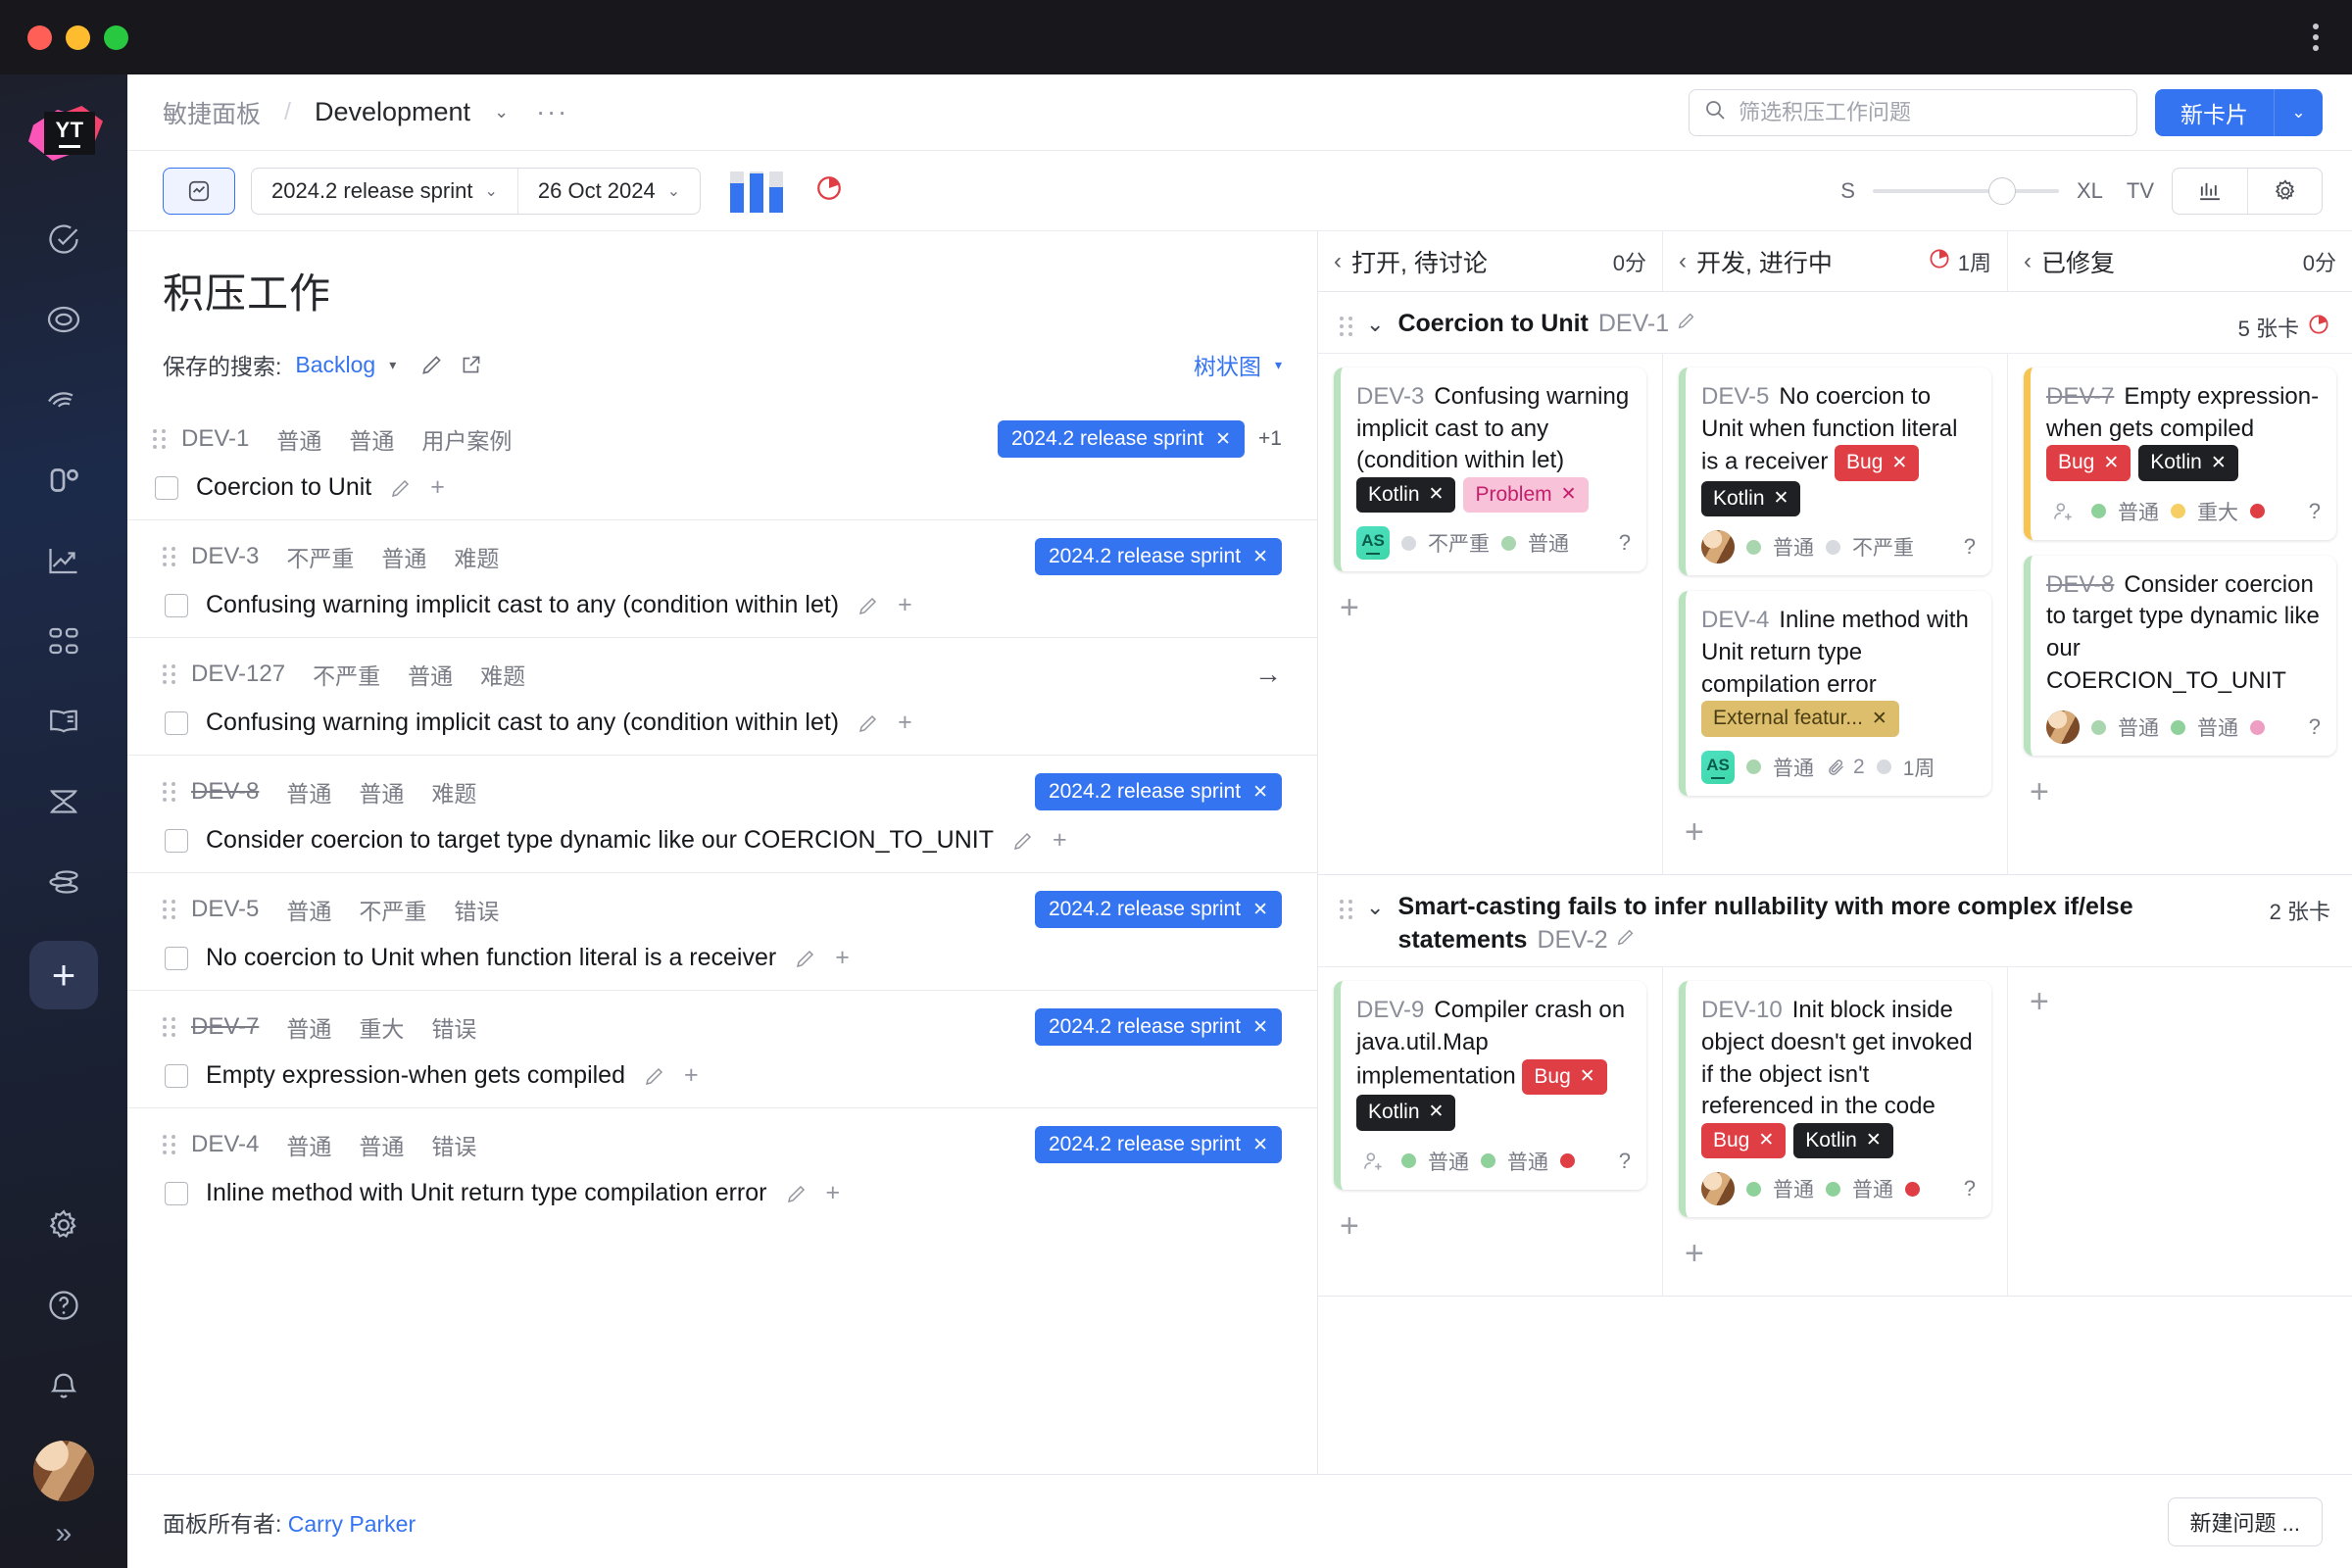  I want to click on window-controls, so click(77, 37).